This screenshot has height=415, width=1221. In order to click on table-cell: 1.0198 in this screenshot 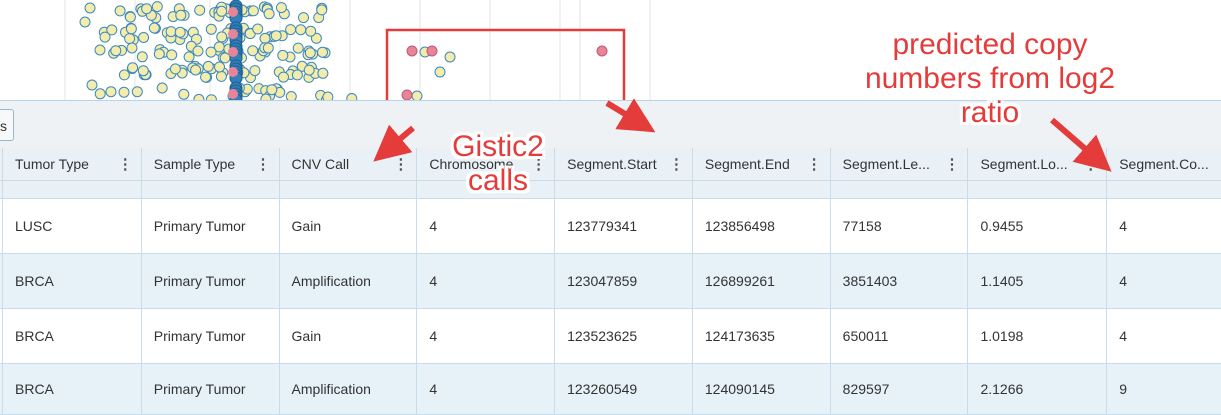, I will do `click(1038, 336)`.